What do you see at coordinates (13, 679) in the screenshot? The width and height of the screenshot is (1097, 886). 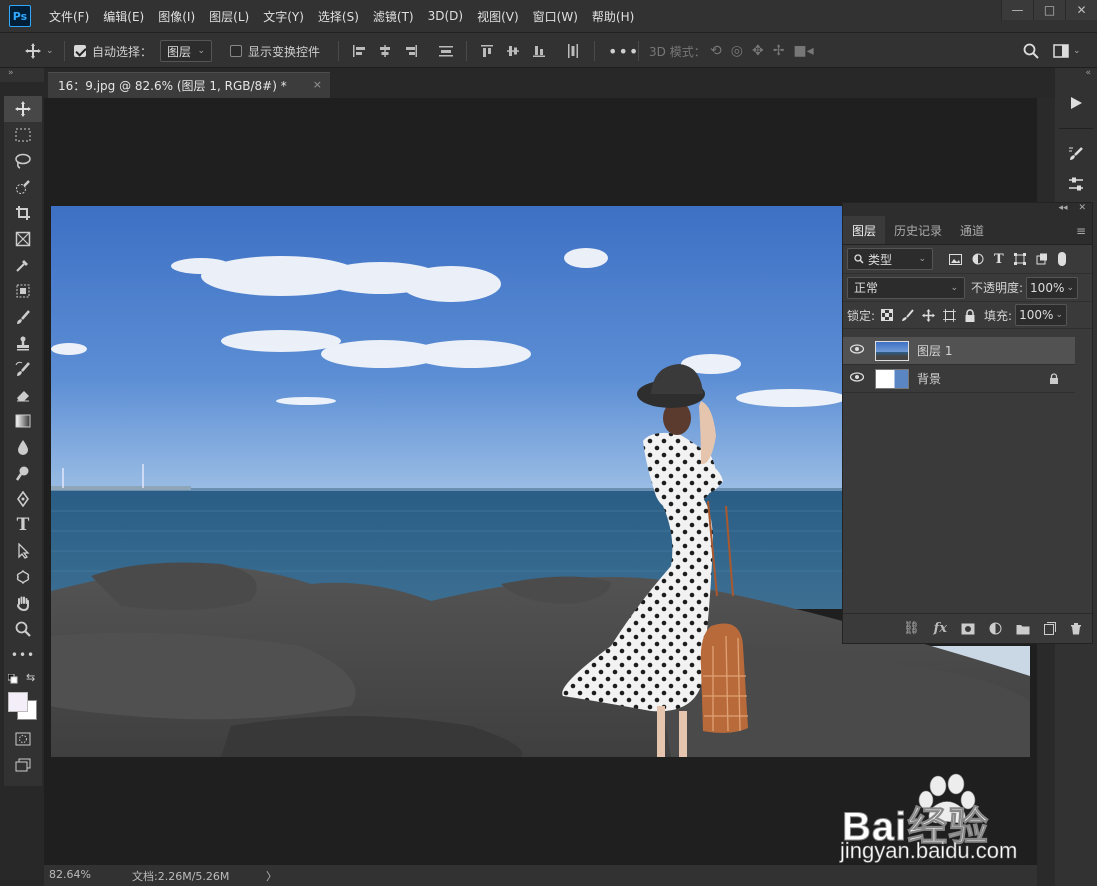 I see `default-colors-icon` at bounding box center [13, 679].